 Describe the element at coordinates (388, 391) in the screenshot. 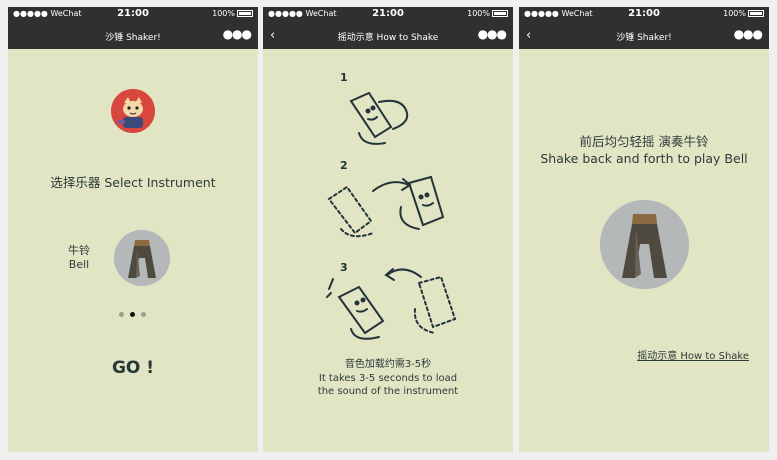

I see `loading-hint-en-line2: the sound of the instrument` at that location.